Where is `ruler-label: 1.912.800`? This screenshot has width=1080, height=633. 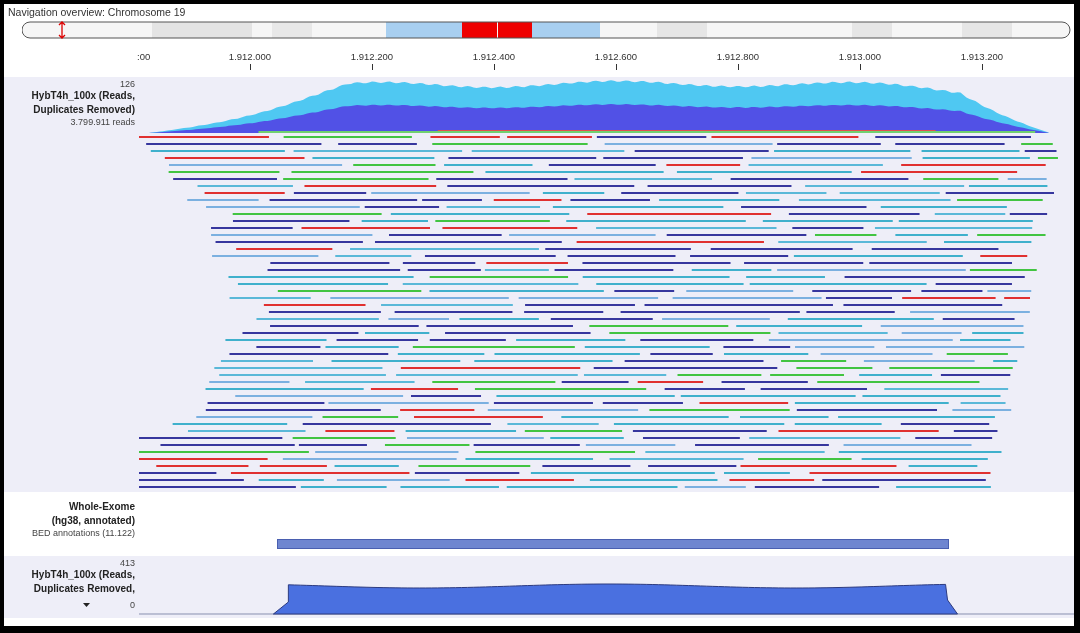
ruler-label: 1.912.800 is located at coordinates (738, 56).